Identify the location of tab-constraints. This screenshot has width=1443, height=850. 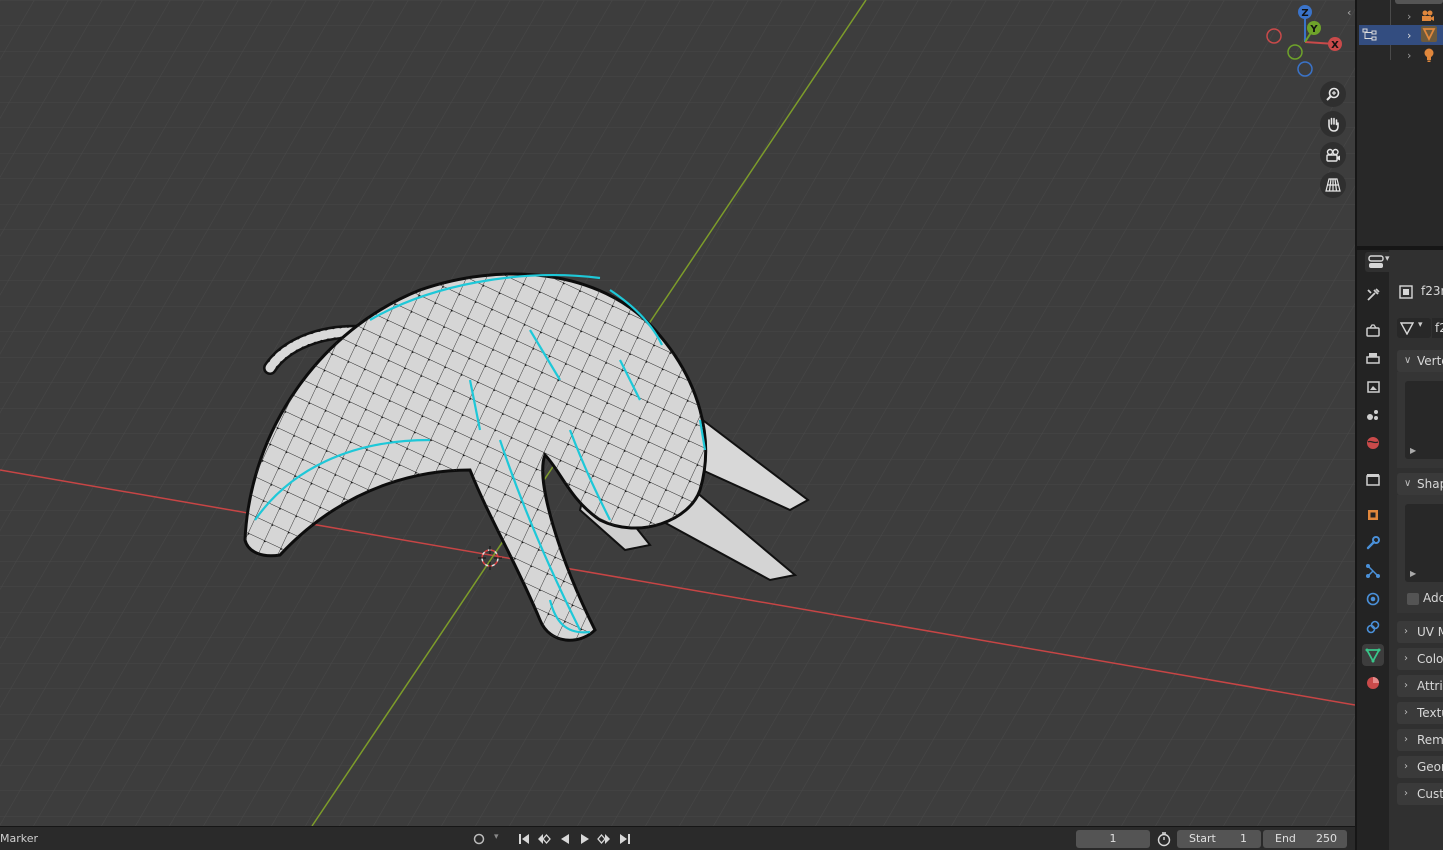
(1373, 627).